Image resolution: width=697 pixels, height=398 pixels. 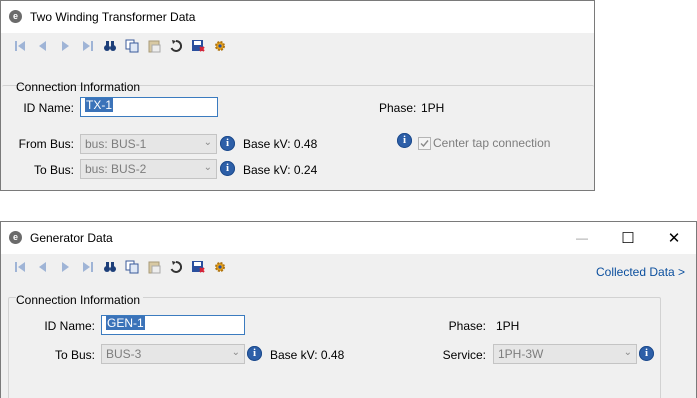 What do you see at coordinates (125, 323) in the screenshot?
I see `id-name-value: GEN-1` at bounding box center [125, 323].